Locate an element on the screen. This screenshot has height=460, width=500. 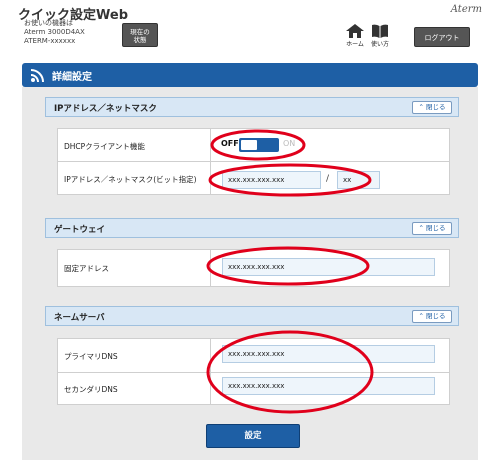
submit-button: 設定 is located at coordinates (253, 436).